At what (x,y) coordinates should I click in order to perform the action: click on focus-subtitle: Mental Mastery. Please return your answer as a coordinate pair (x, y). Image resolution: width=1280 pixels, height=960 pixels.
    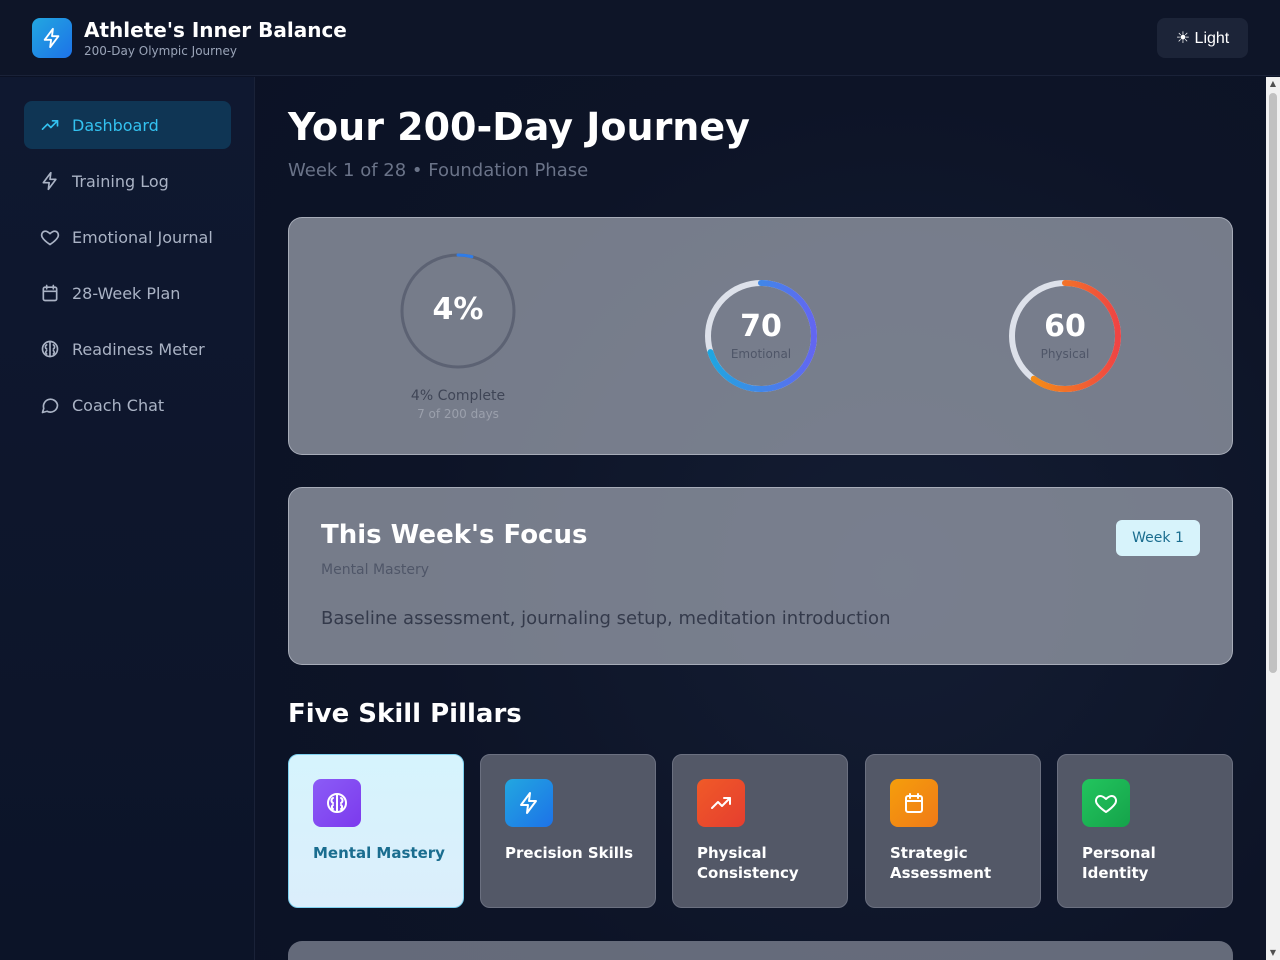
    Looking at the image, I should click on (375, 570).